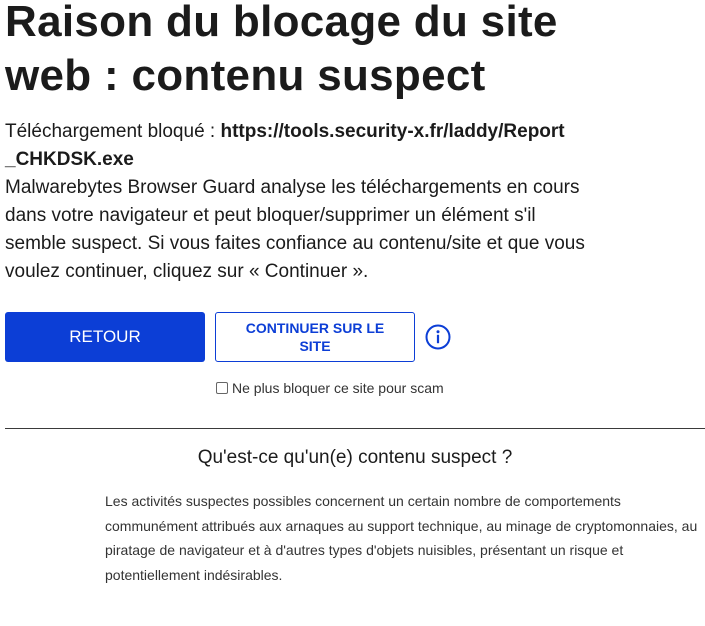 This screenshot has width=705, height=626. Describe the element at coordinates (315, 337) in the screenshot. I see `continue-to-site-button: CONTINUER SUR LE SITE` at that location.